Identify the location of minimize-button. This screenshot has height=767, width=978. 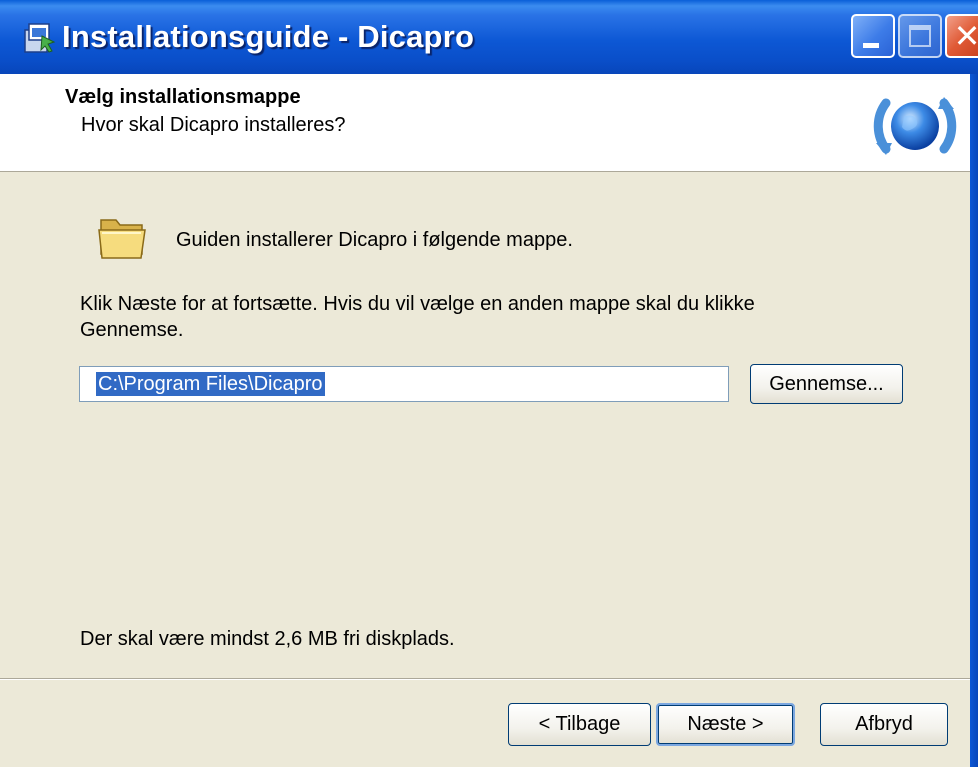
(873, 36).